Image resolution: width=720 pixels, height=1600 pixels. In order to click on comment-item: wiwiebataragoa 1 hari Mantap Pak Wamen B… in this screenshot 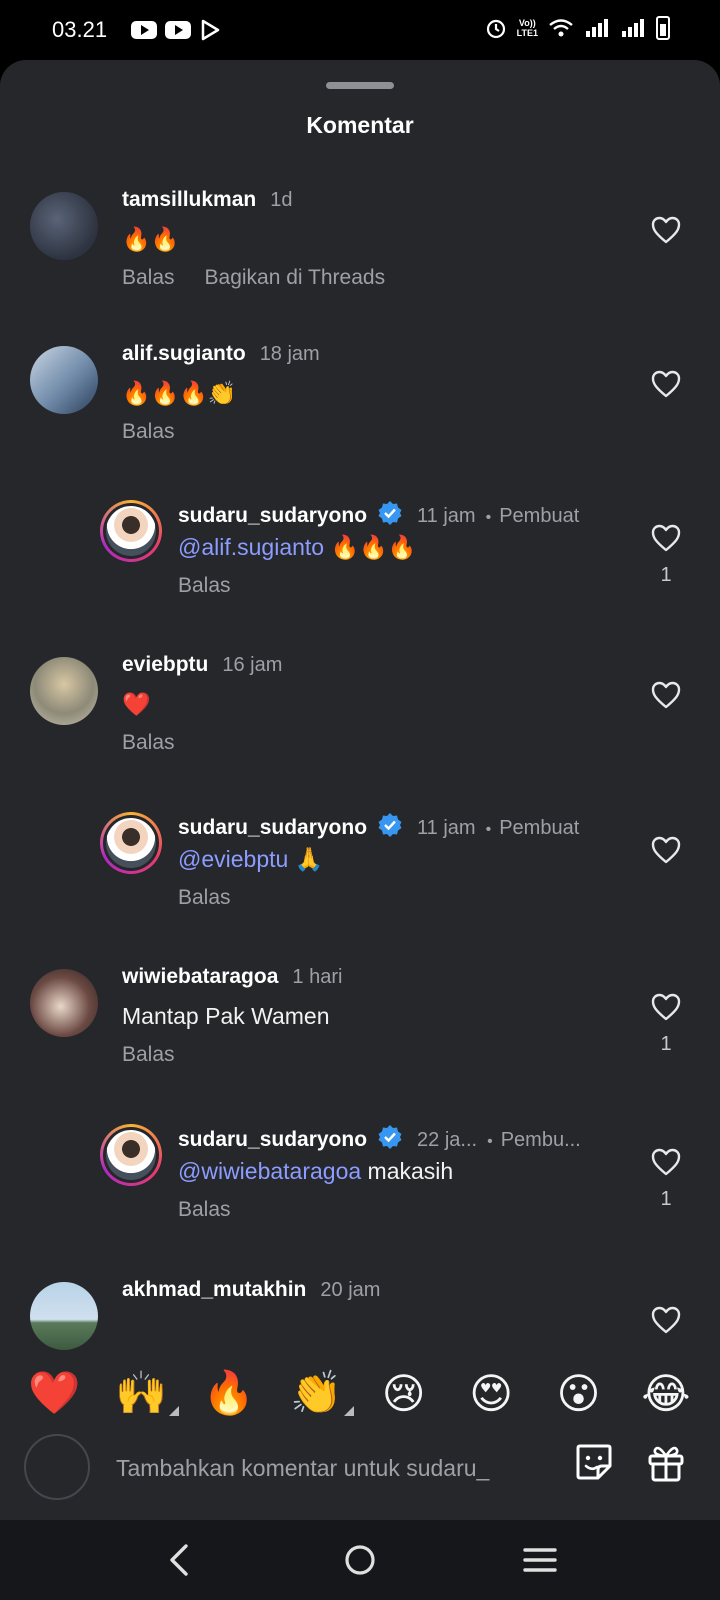, I will do `click(360, 1027)`.